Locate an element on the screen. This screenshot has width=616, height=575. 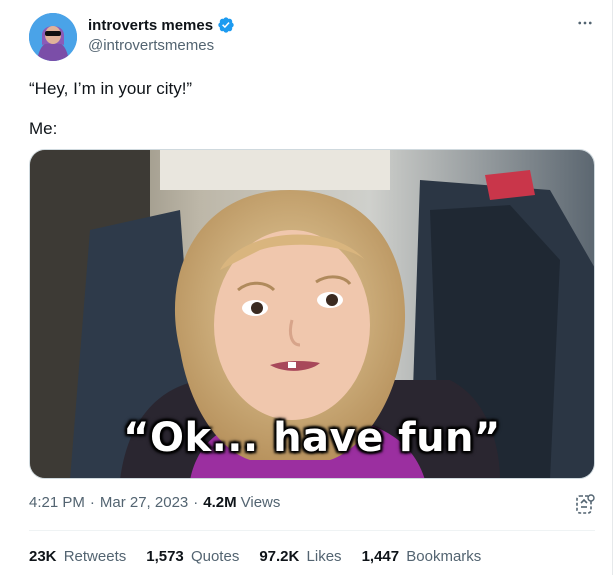
avatar is located at coordinates (53, 37).